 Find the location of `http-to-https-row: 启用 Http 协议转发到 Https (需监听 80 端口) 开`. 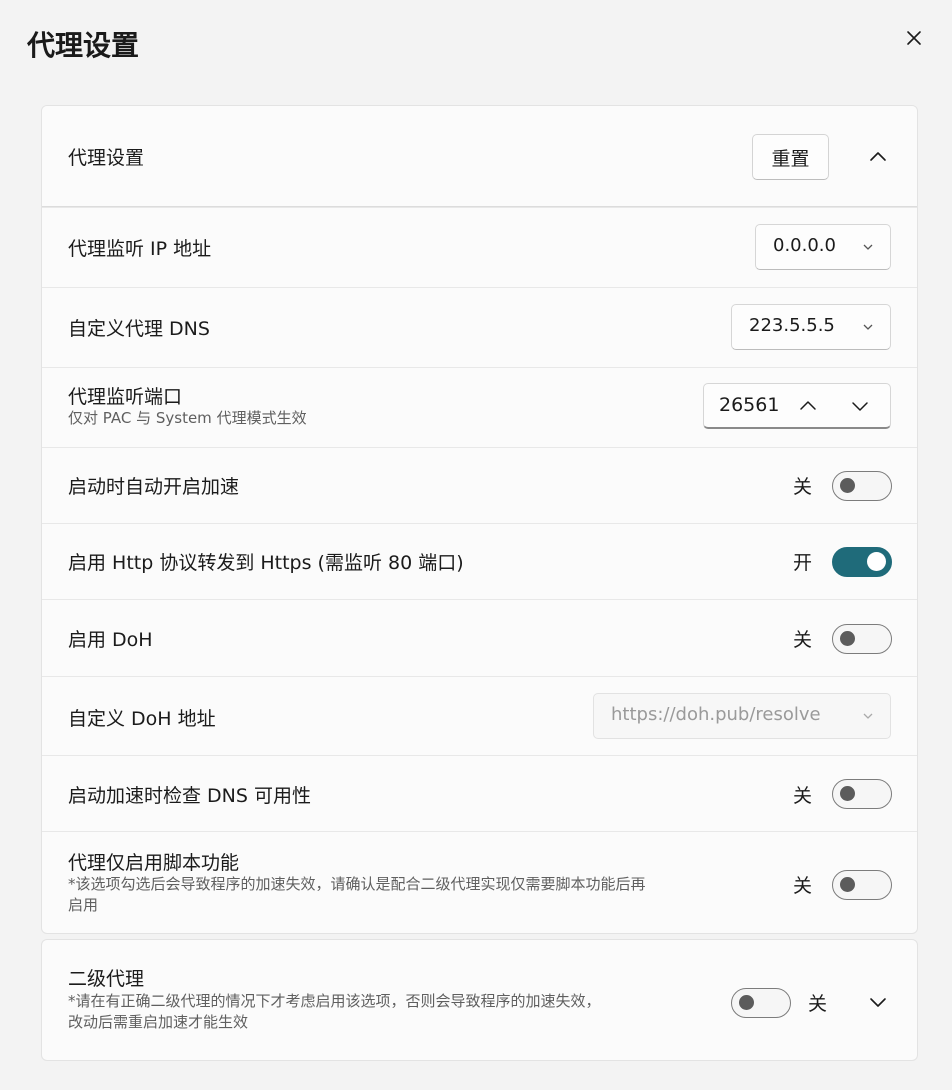

http-to-https-row: 启用 Http 协议转发到 Https (需监听 80 端口) 开 is located at coordinates (479, 561).